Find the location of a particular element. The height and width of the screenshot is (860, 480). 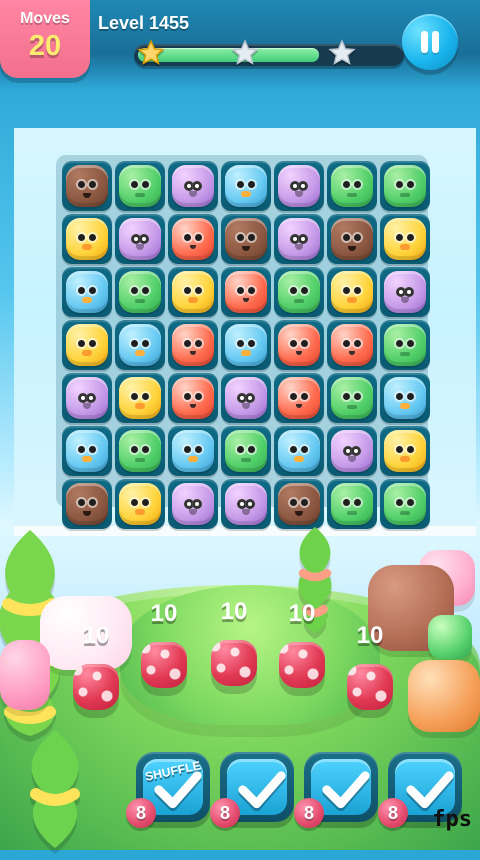

pause-button is located at coordinates (430, 42).